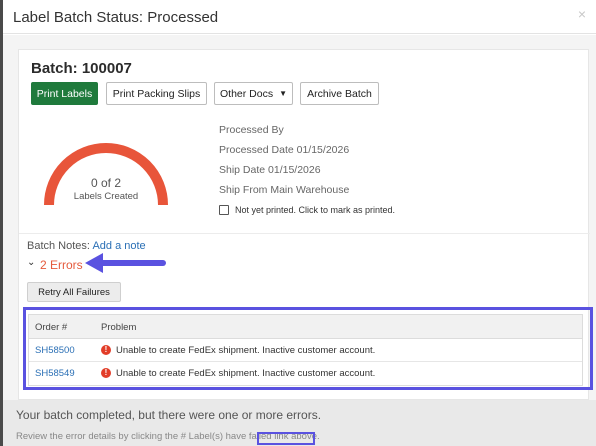  Describe the element at coordinates (64, 93) in the screenshot. I see `print-labels-button: Print Labels` at that location.